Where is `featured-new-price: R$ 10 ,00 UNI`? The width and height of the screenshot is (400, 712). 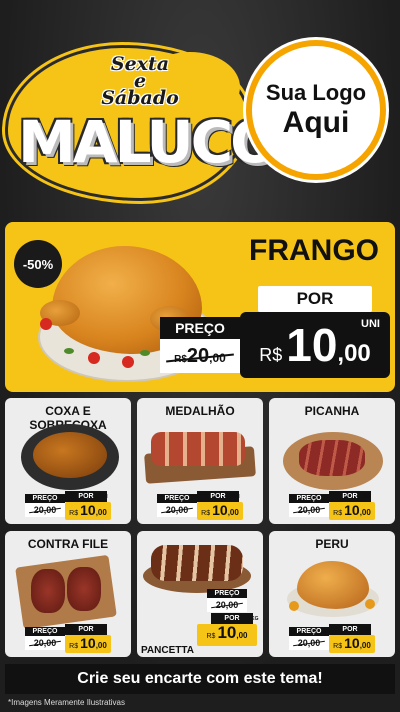
featured-new-price: R$ 10 ,00 UNI is located at coordinates (315, 345).